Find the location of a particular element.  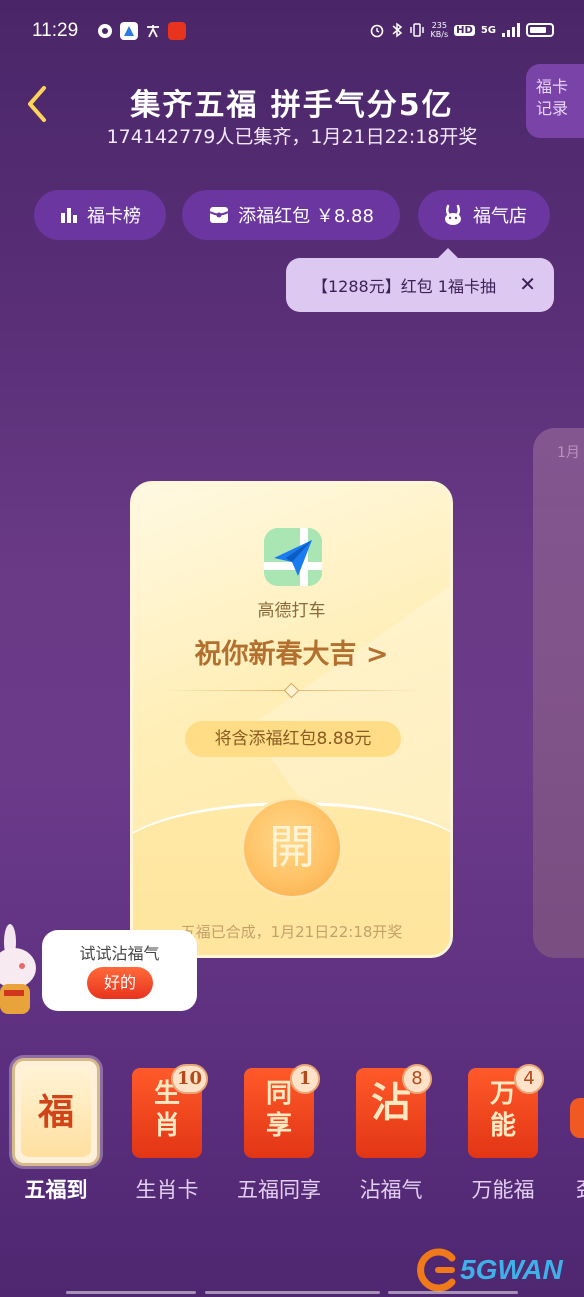

rabbit-mascot-icon is located at coordinates (20, 970).